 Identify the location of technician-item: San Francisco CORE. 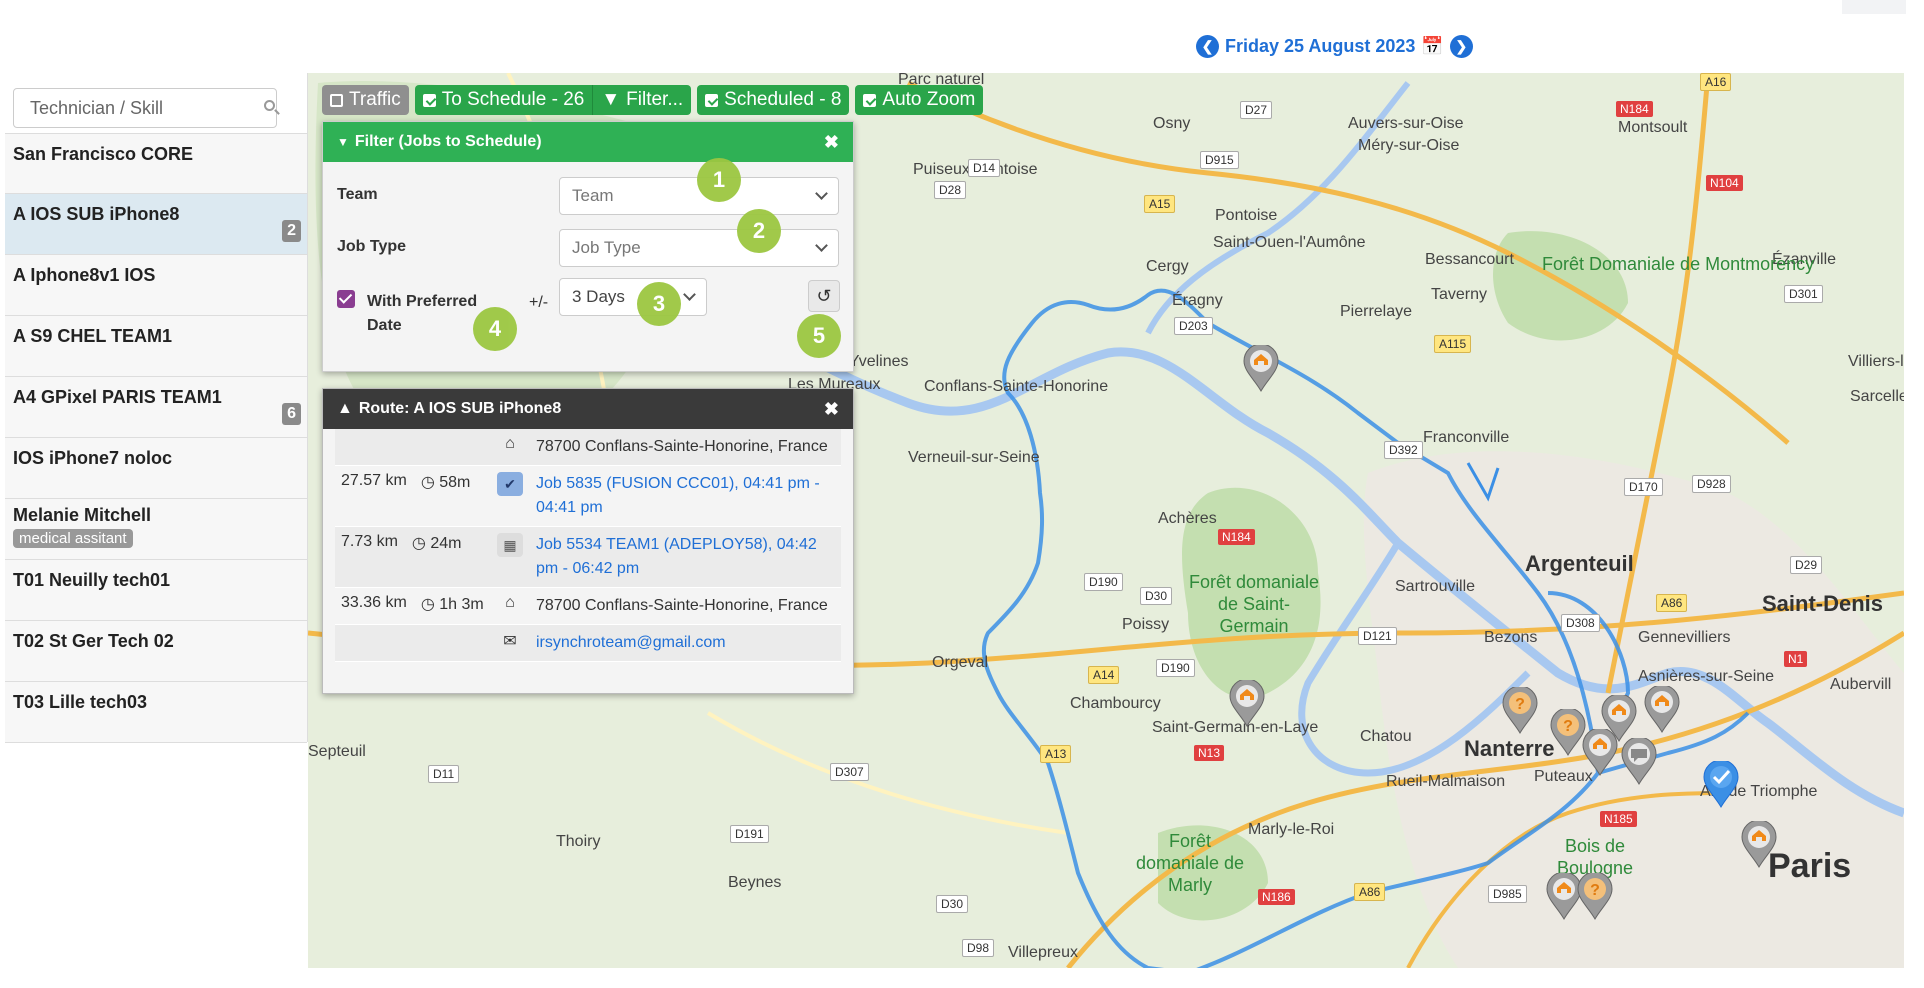
(156, 163).